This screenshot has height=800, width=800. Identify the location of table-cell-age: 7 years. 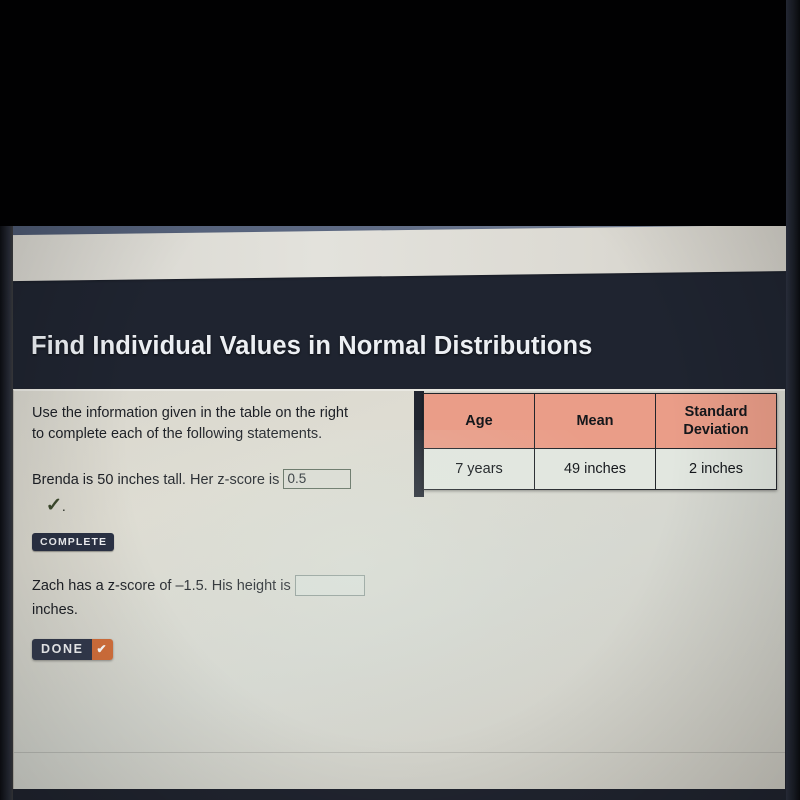
(479, 469).